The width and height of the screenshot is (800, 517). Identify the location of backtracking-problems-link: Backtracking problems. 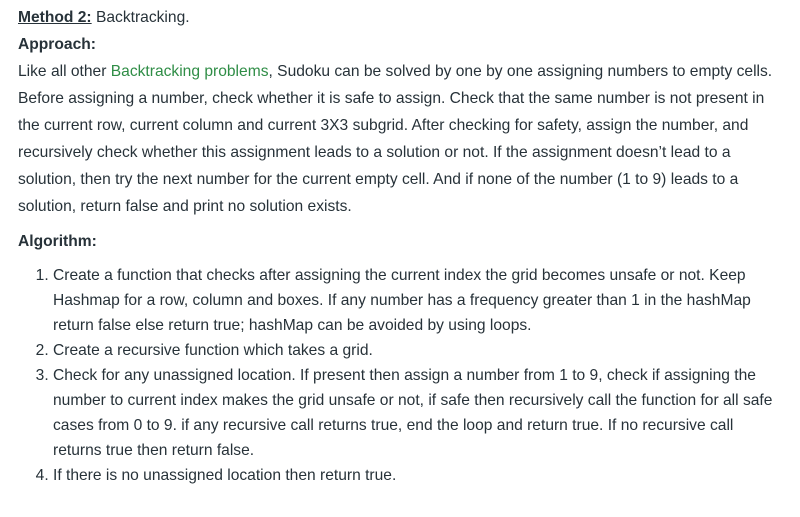
(190, 71).